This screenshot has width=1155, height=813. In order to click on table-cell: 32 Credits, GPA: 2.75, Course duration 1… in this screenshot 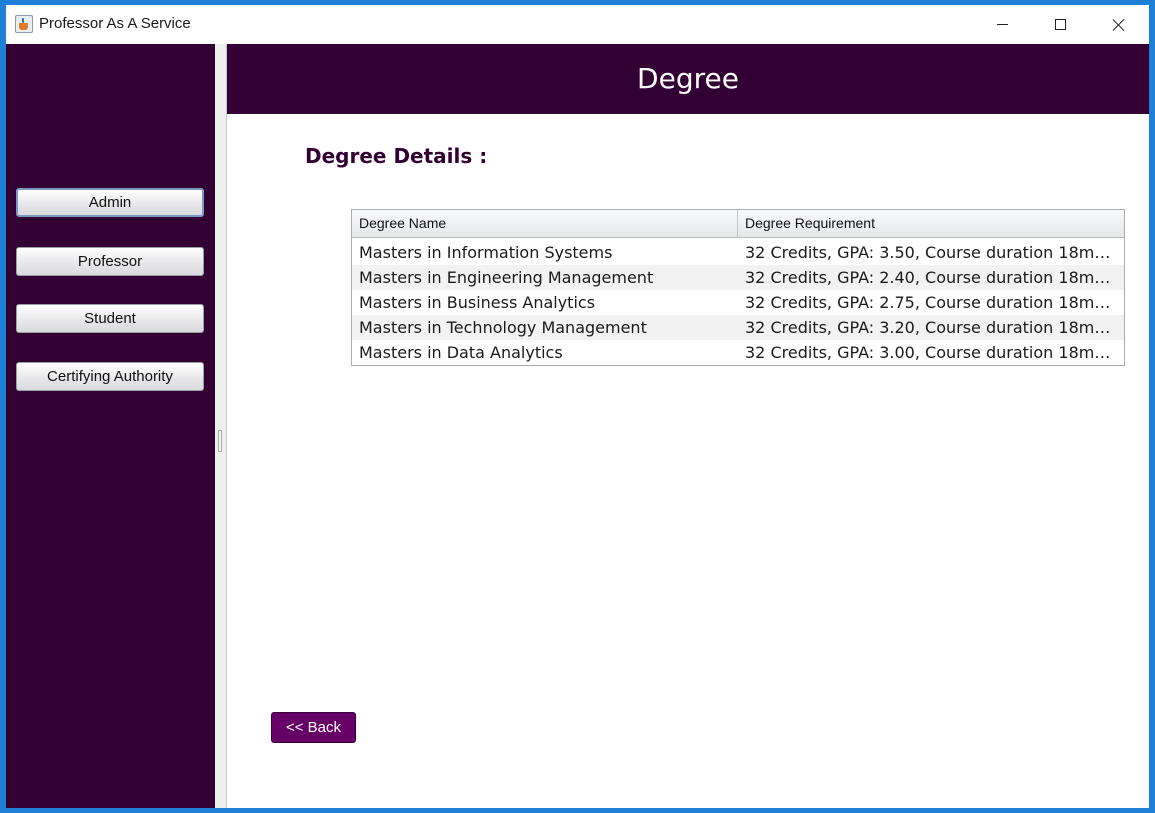, I will do `click(931, 302)`.